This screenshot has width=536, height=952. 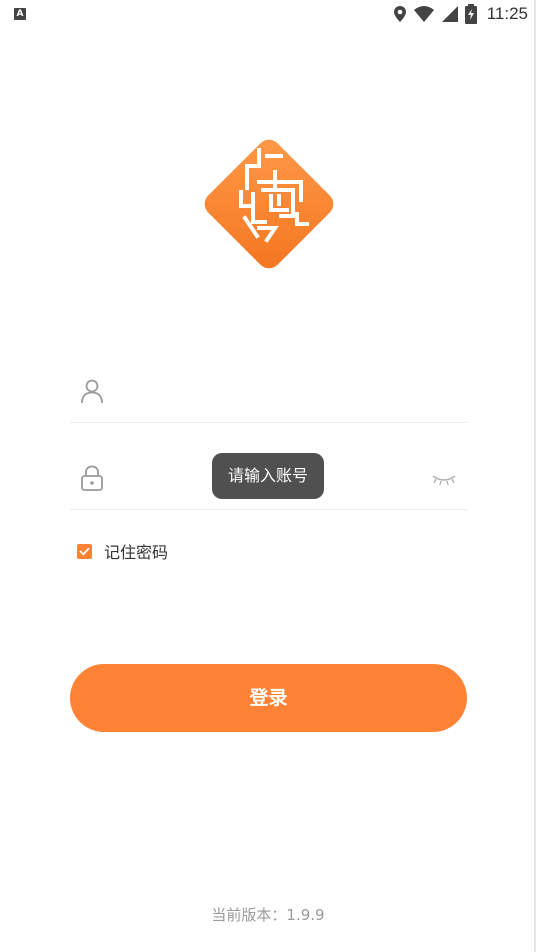 What do you see at coordinates (449, 14) in the screenshot?
I see `signal-icon` at bounding box center [449, 14].